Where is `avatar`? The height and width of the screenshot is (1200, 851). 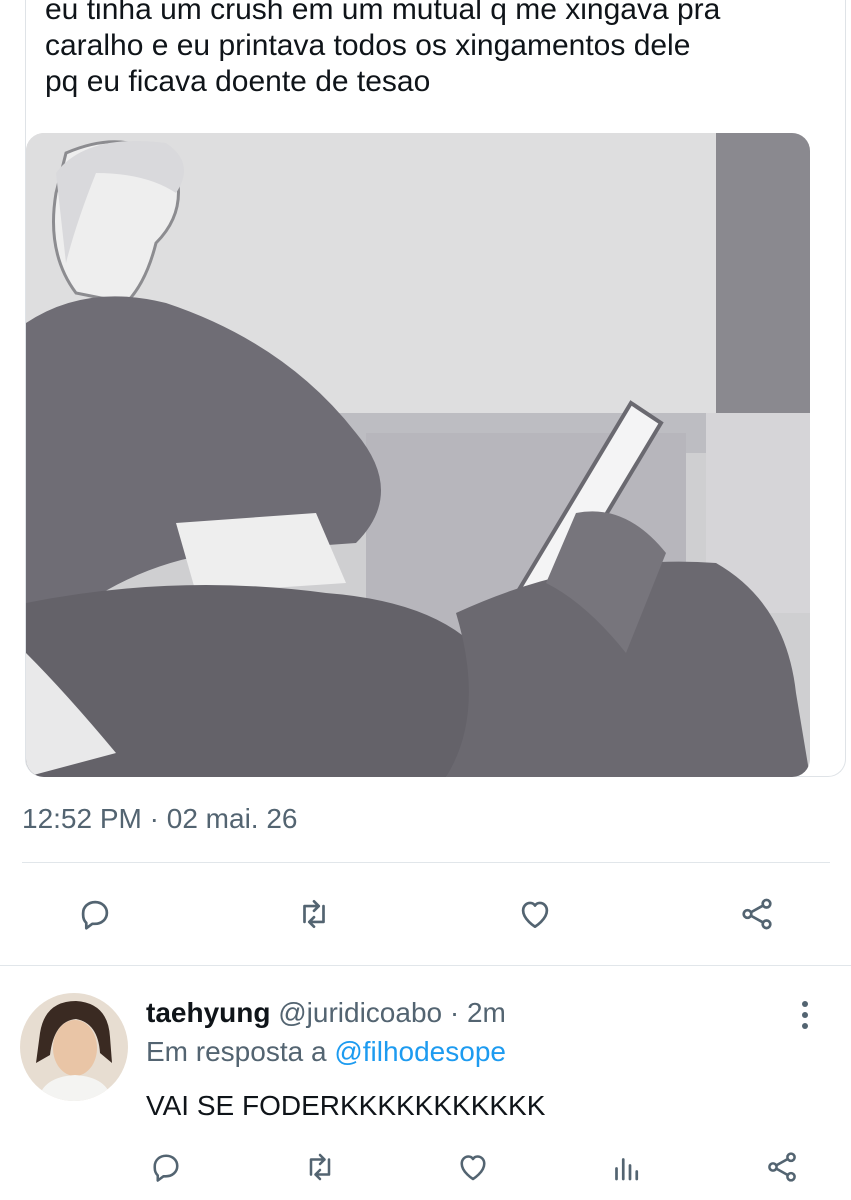
avatar is located at coordinates (74, 1047).